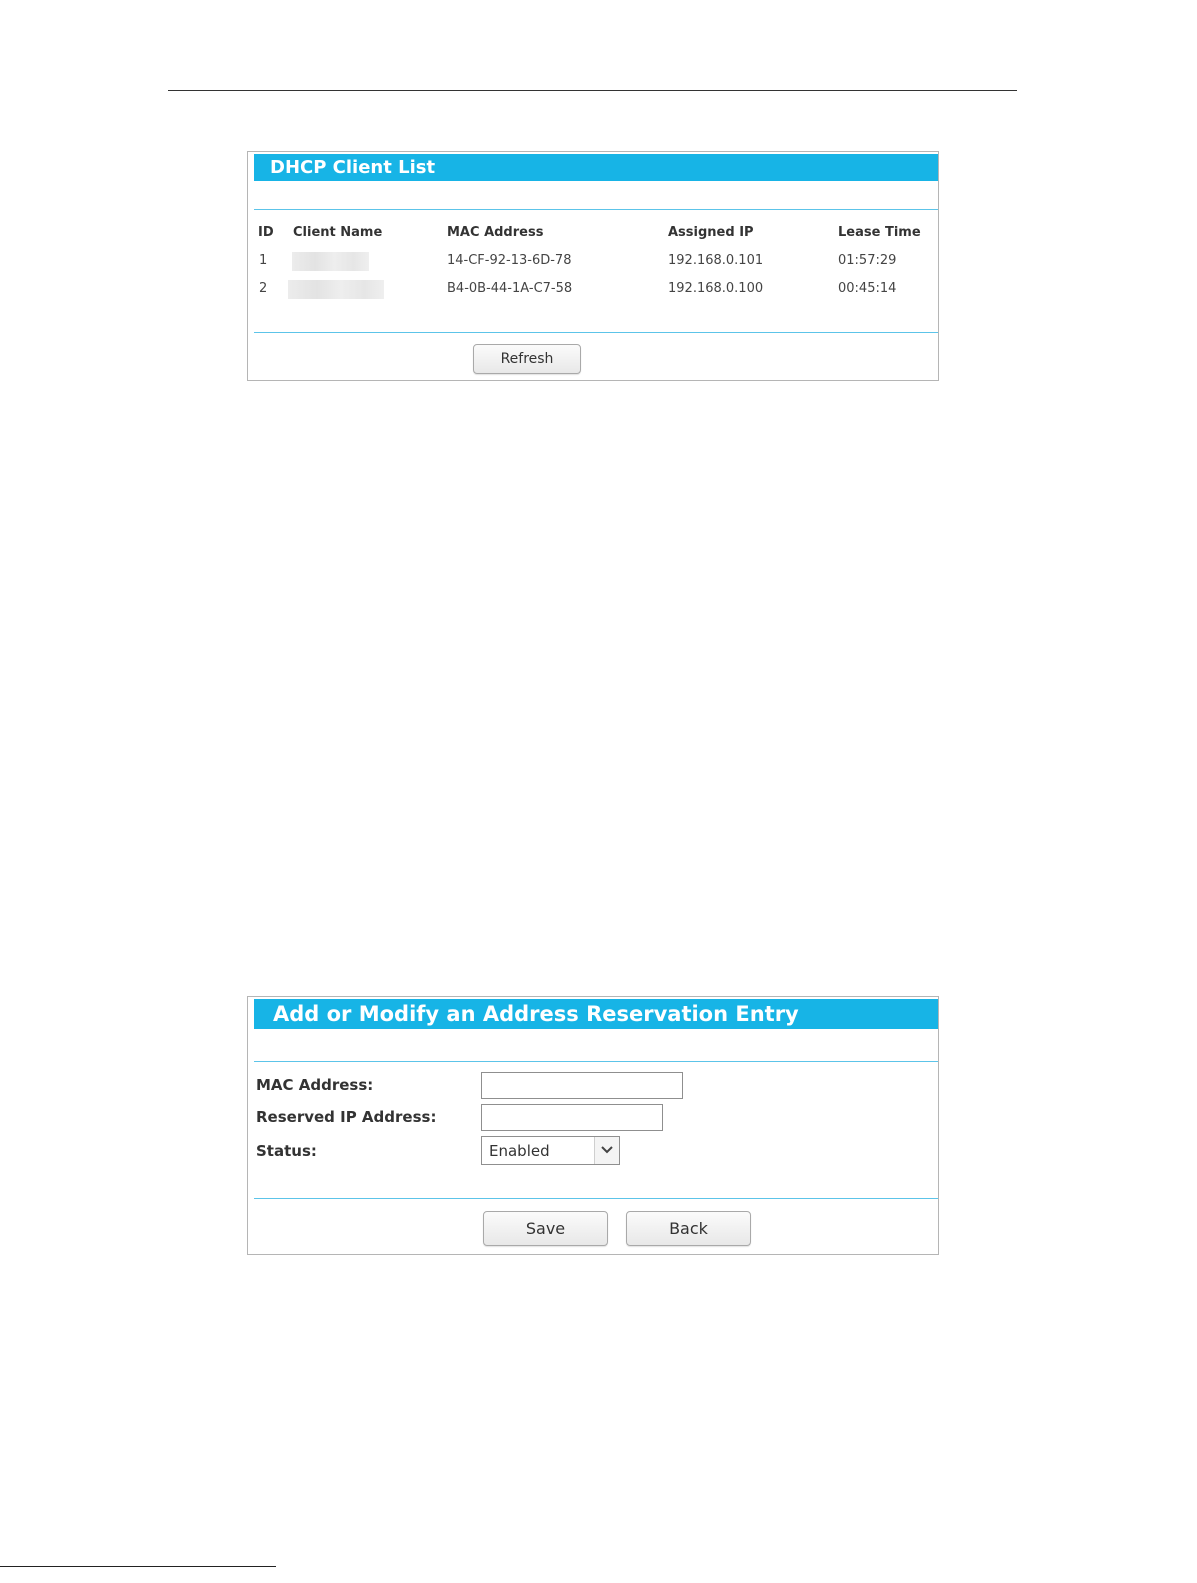  What do you see at coordinates (572, 1117) in the screenshot?
I see `reserved-ip-input` at bounding box center [572, 1117].